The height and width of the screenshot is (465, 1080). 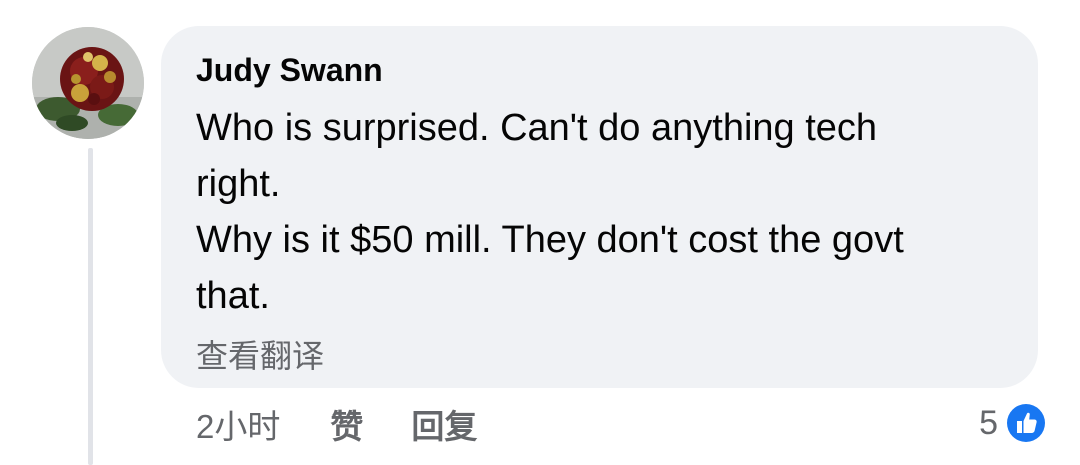 I want to click on reply-button: 回复, so click(x=444, y=424).